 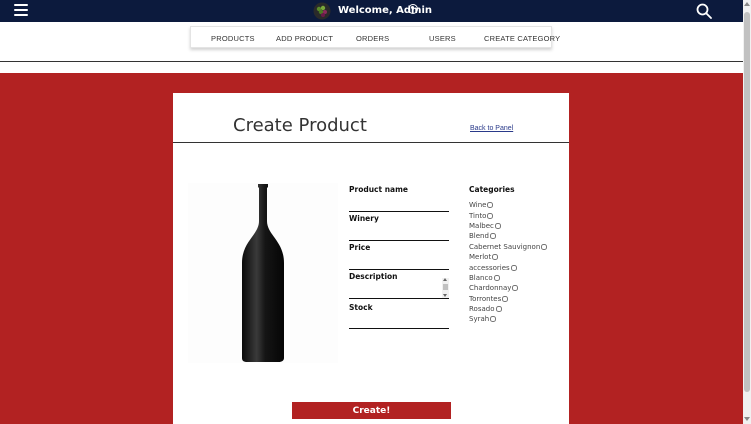 I want to click on category-item: Malbec, so click(x=508, y=226).